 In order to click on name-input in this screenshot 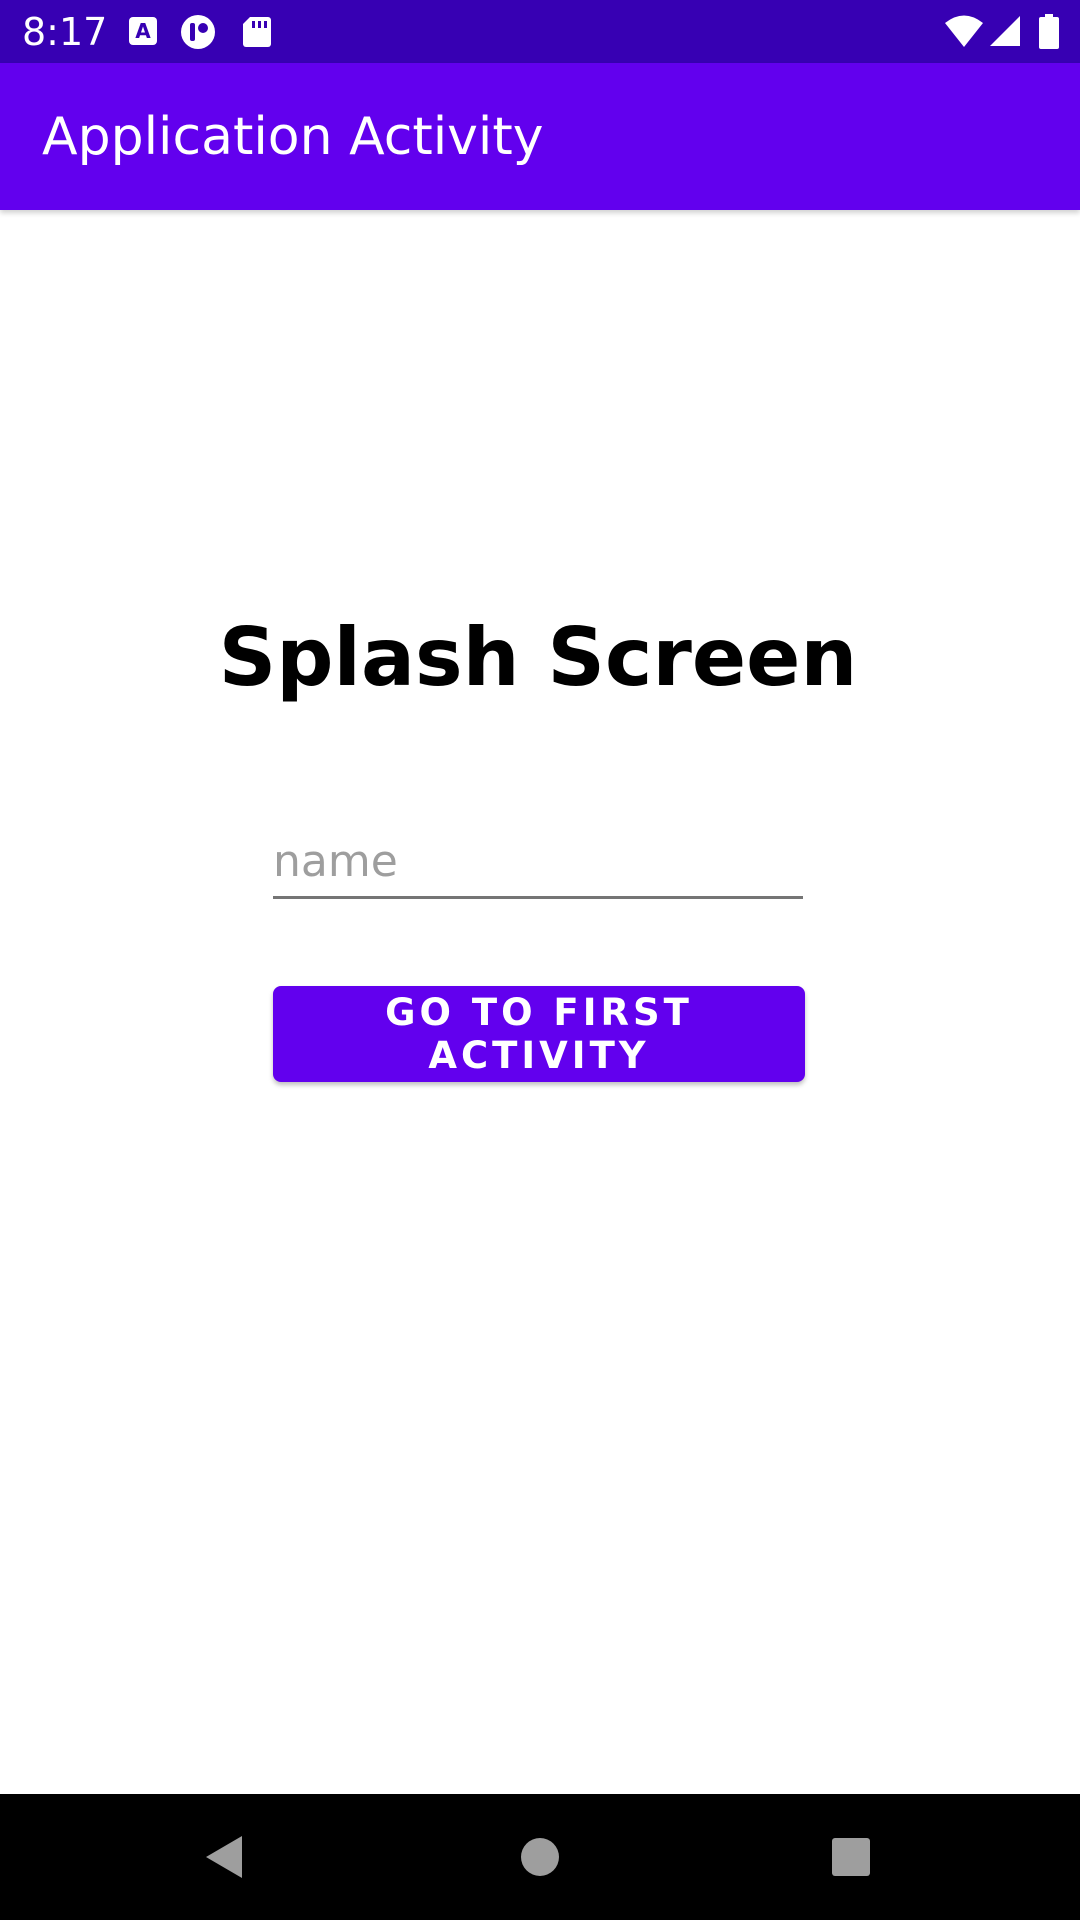, I will do `click(538, 862)`.